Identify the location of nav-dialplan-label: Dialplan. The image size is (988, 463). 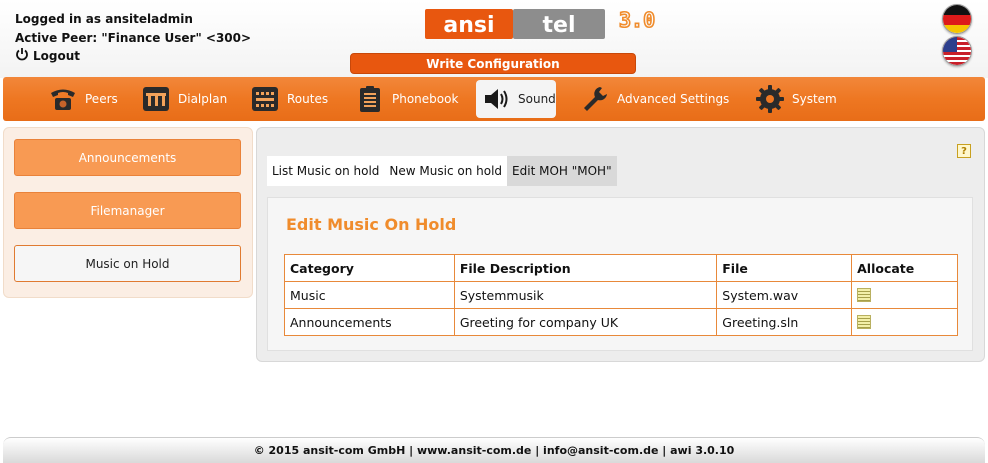
(203, 99).